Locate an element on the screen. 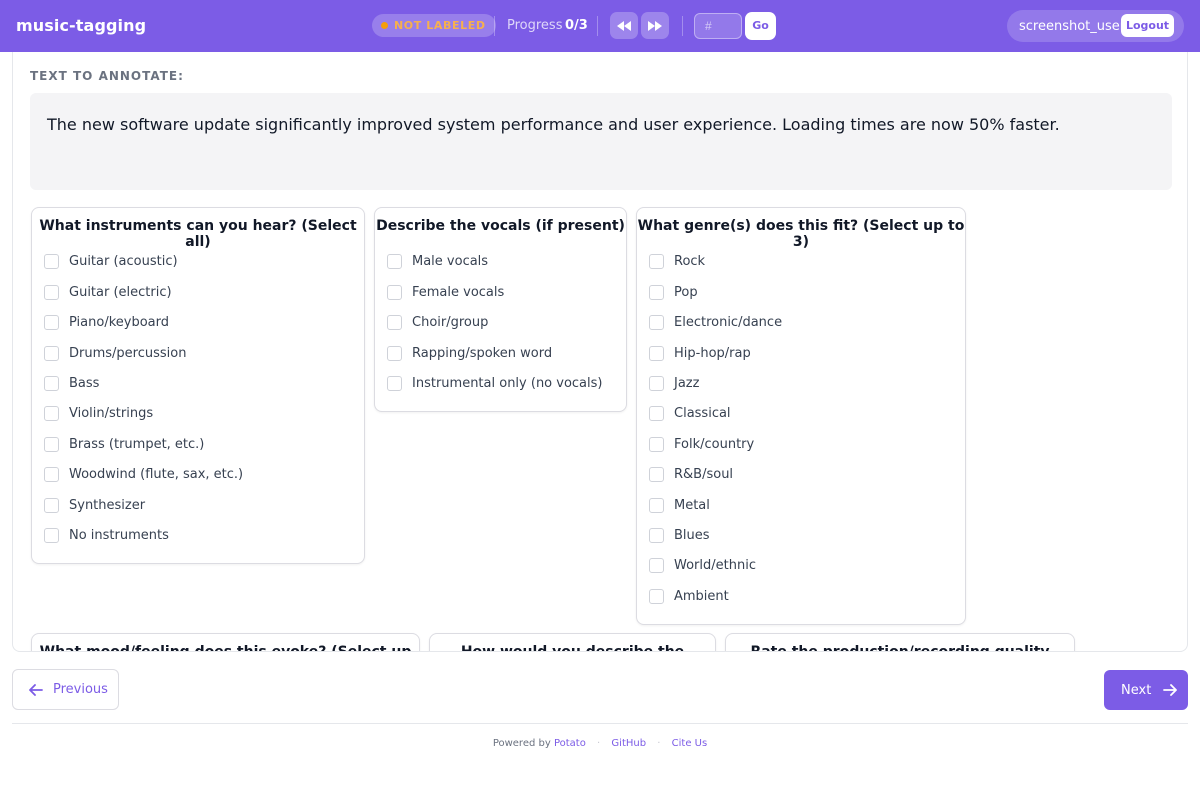 The image size is (1200, 800). option-label: Ambient is located at coordinates (701, 596).